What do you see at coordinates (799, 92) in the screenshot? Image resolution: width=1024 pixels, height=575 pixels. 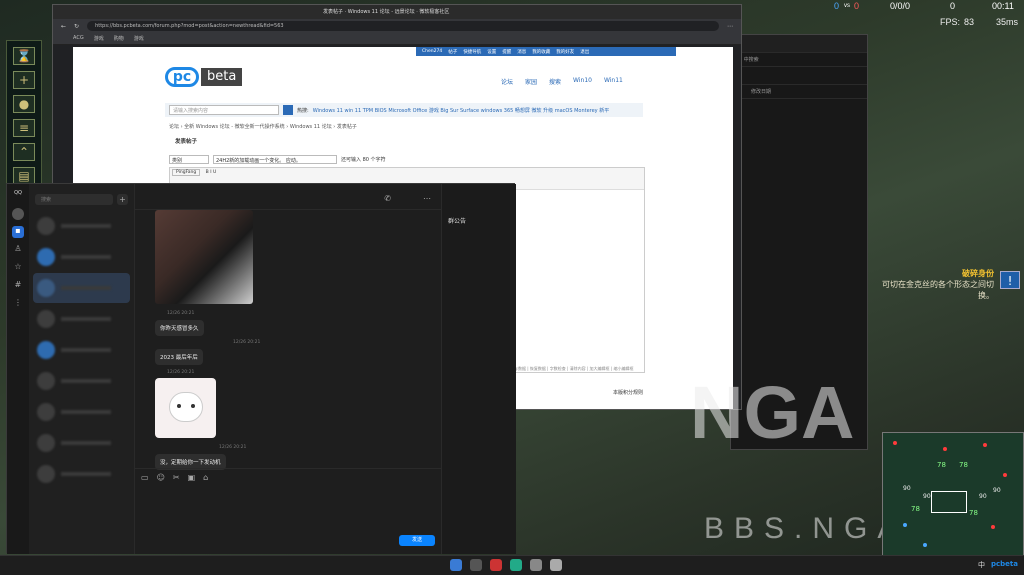 I see `bg-window-col-header: 修改日期` at bounding box center [799, 92].